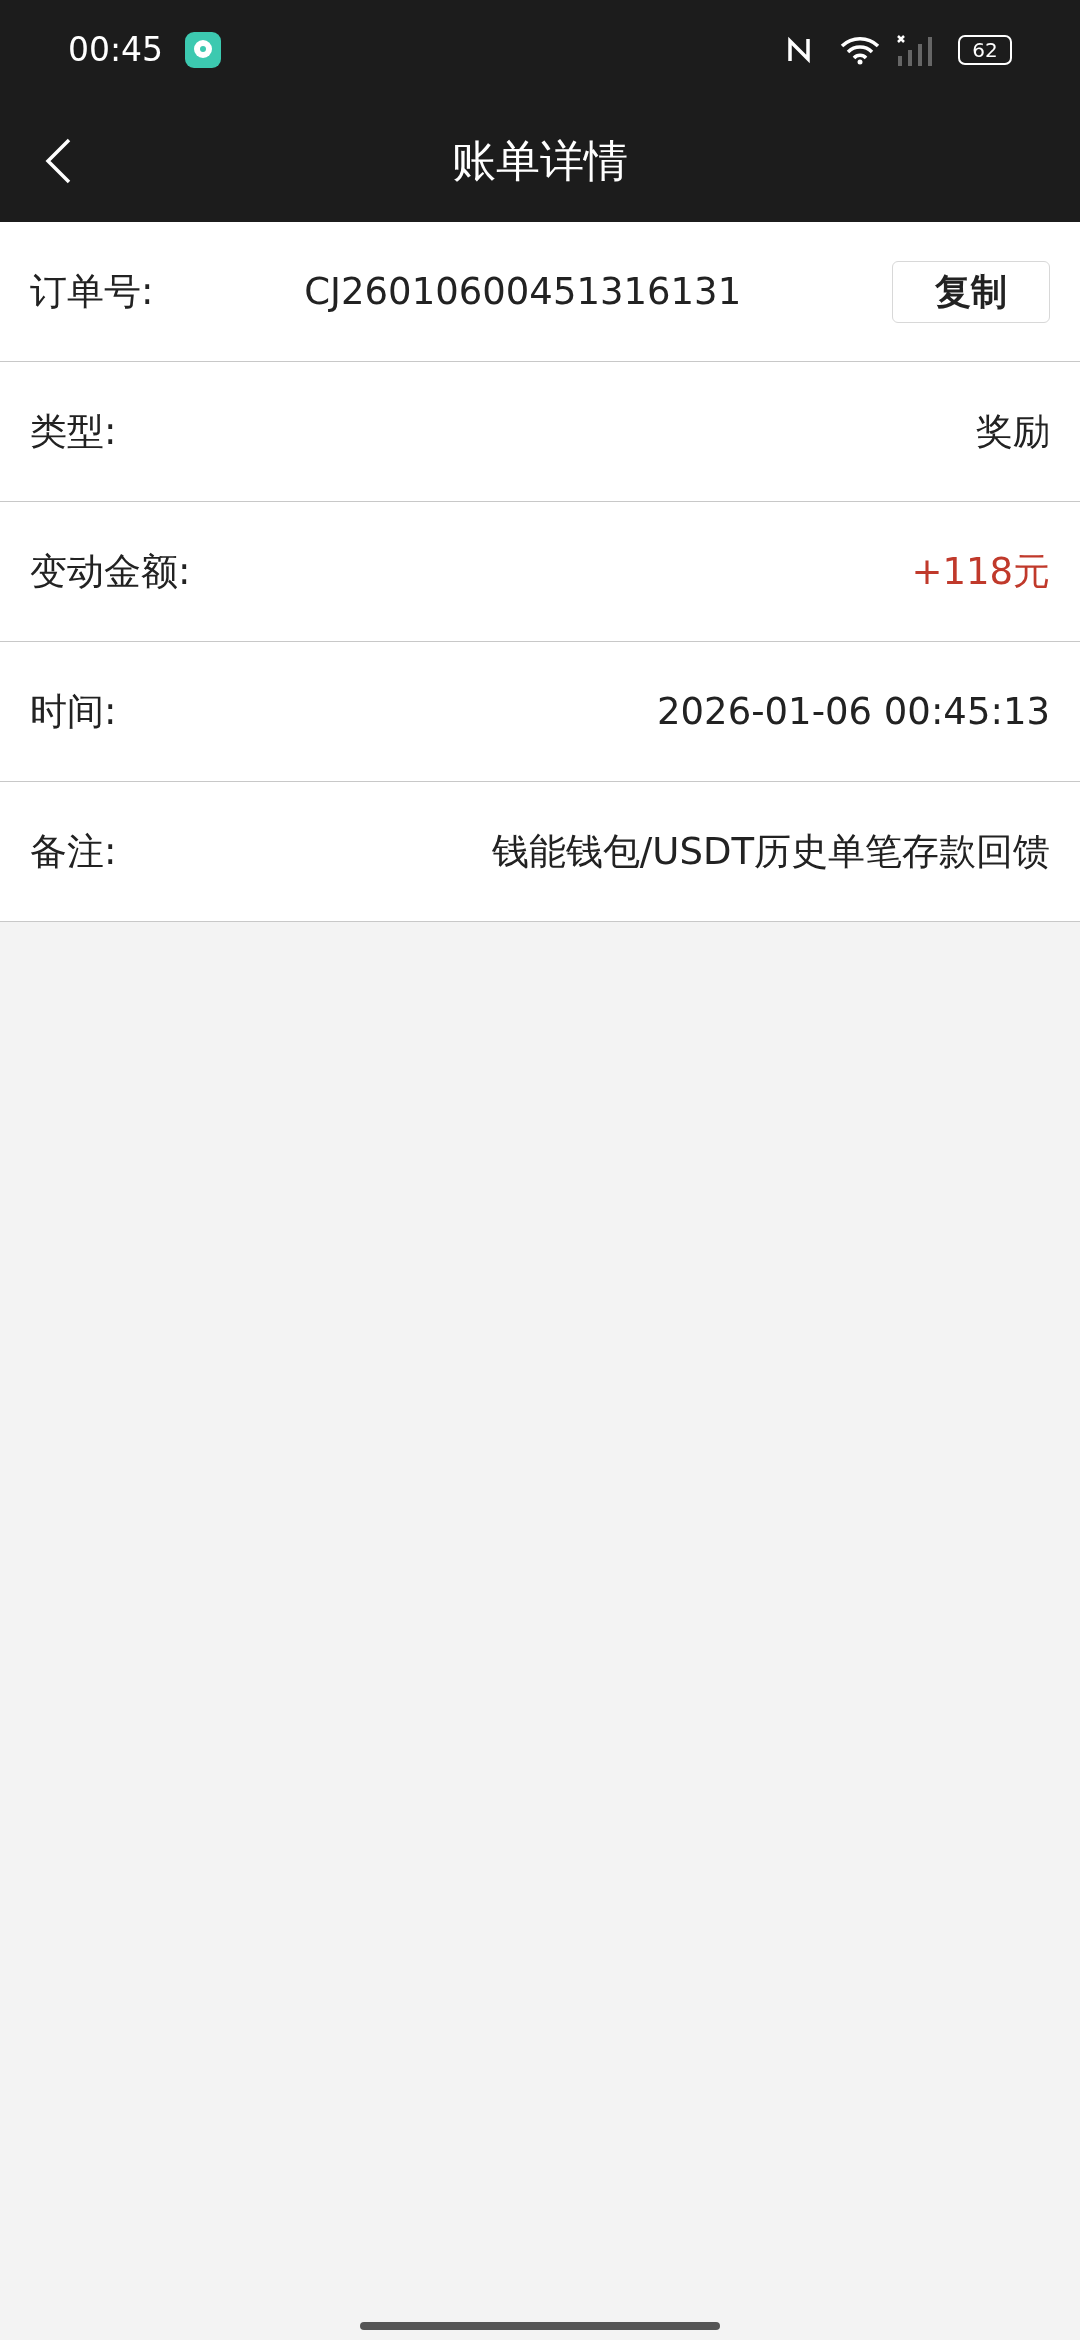 This screenshot has width=1080, height=2340. I want to click on field-label: 订单号:, so click(92, 291).